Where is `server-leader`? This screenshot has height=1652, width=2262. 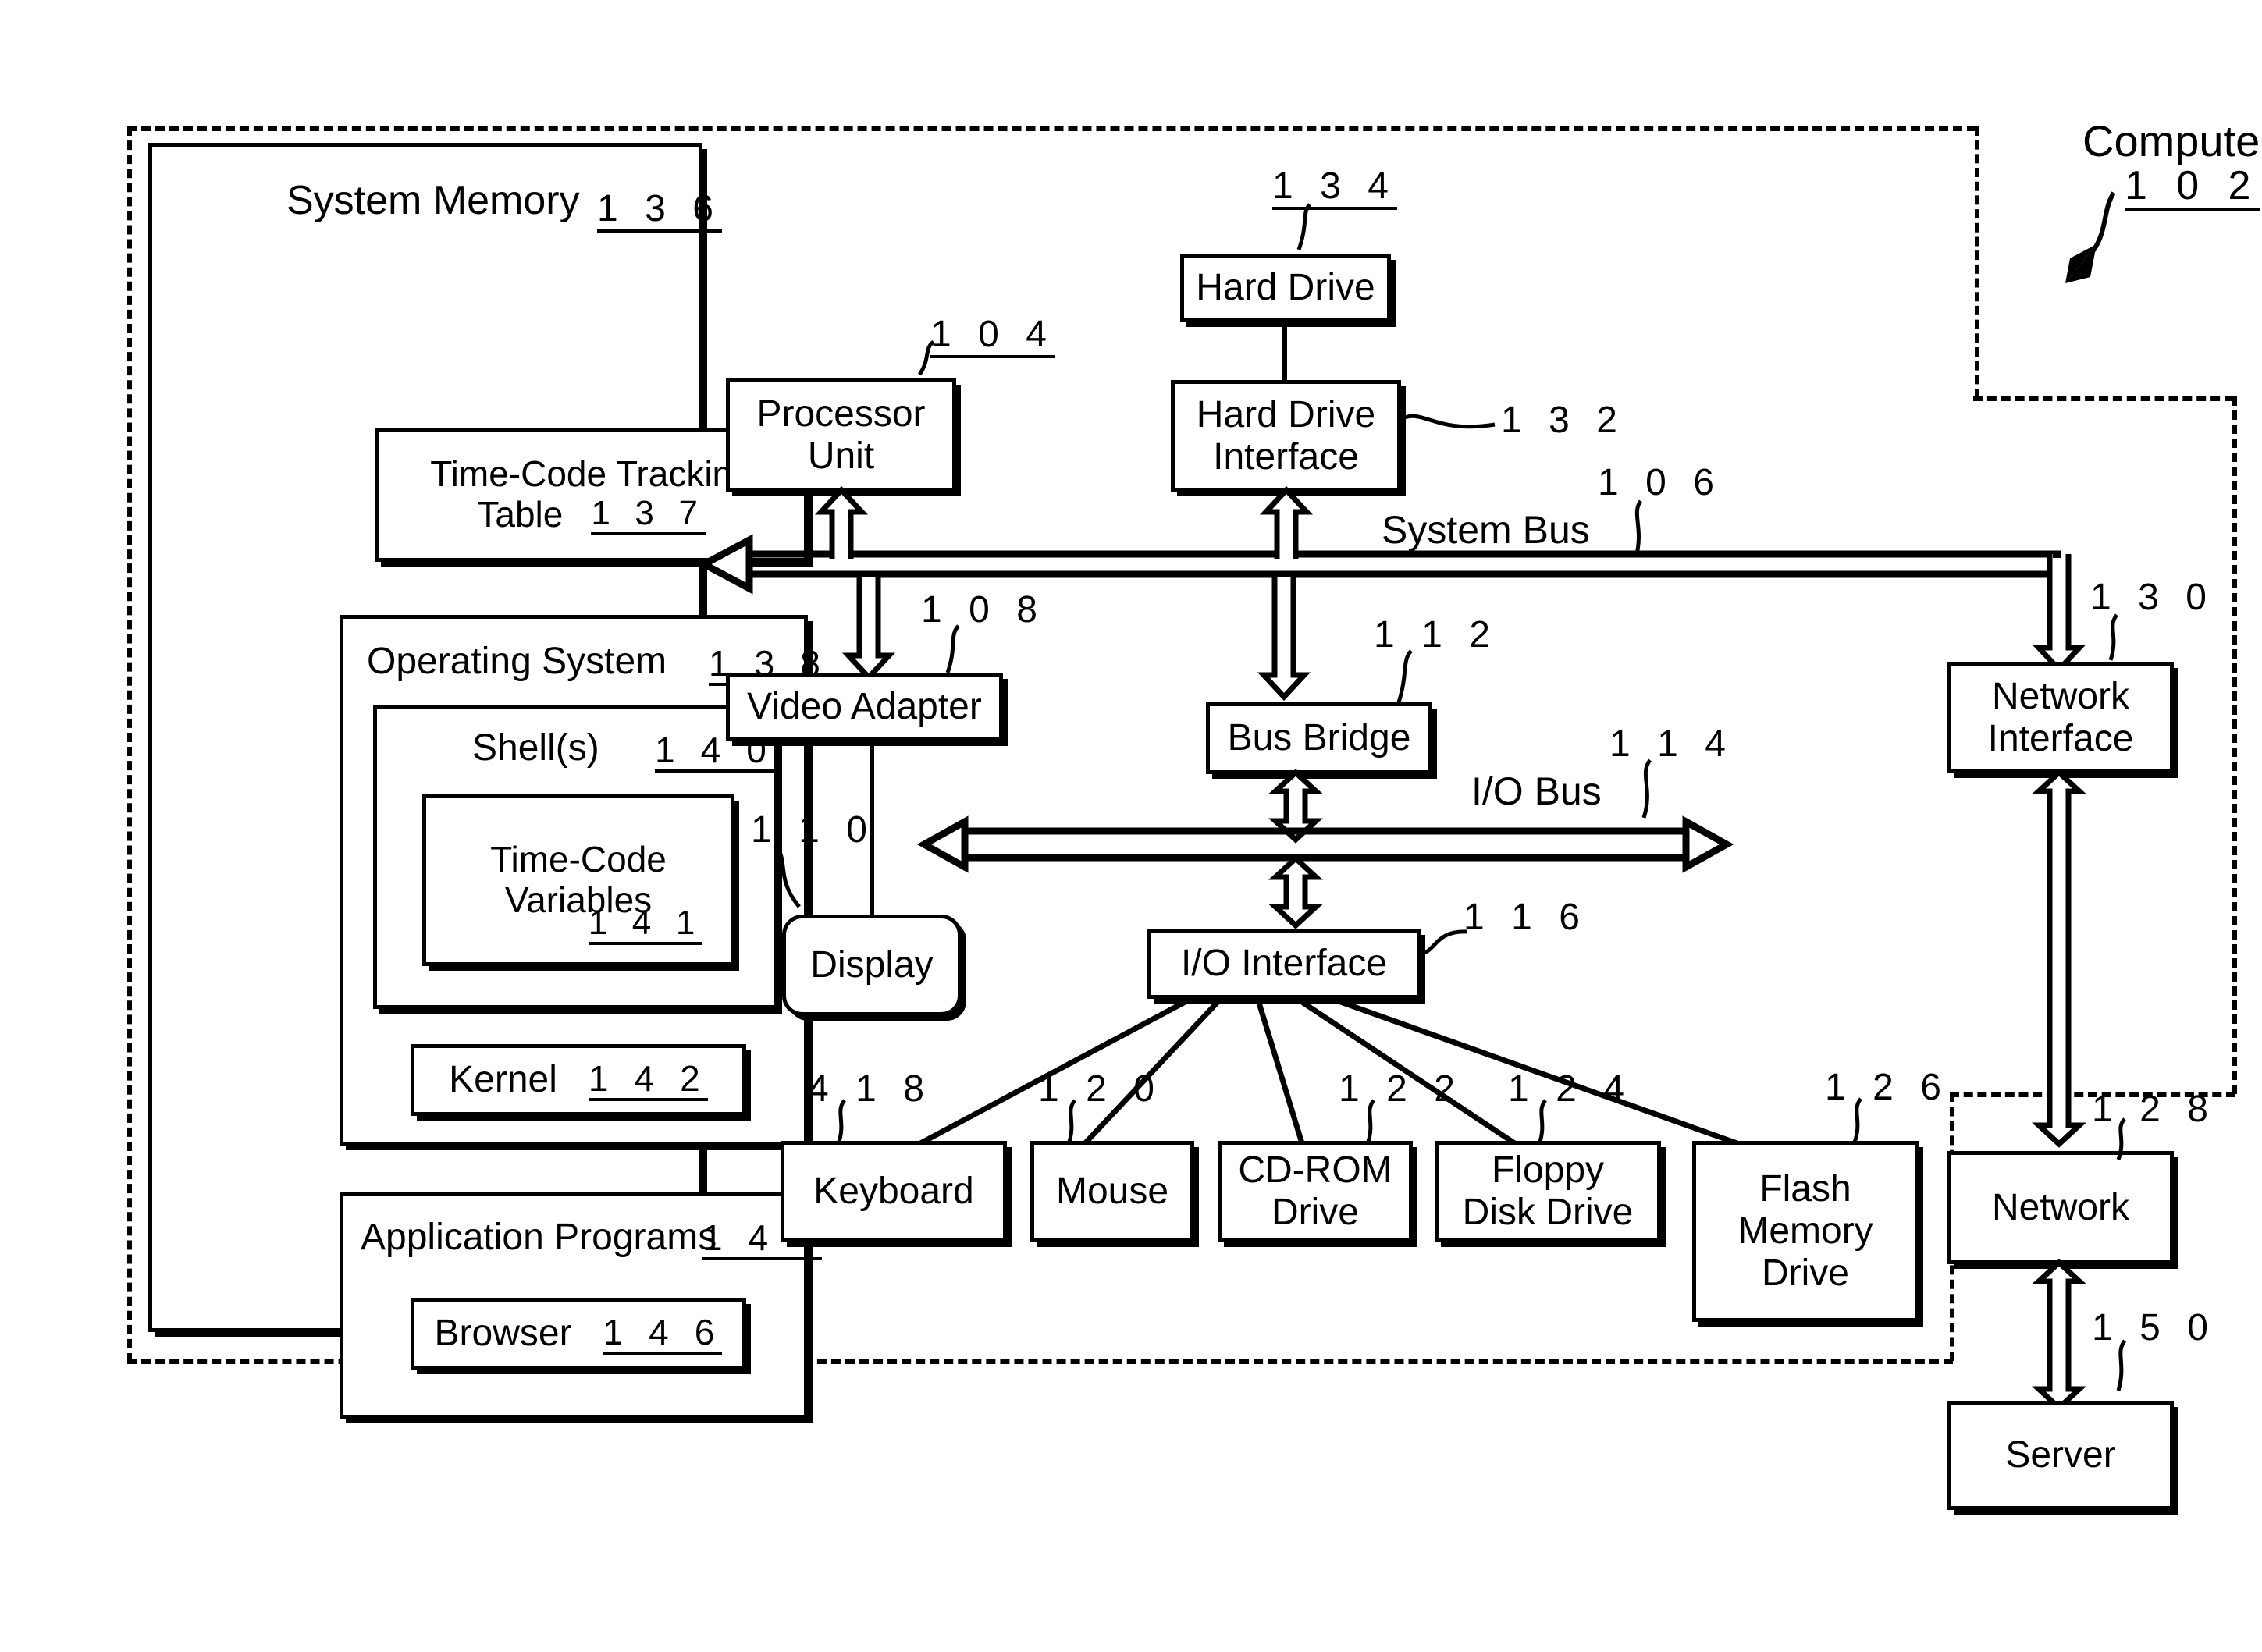
server-leader is located at coordinates (2124, 1367).